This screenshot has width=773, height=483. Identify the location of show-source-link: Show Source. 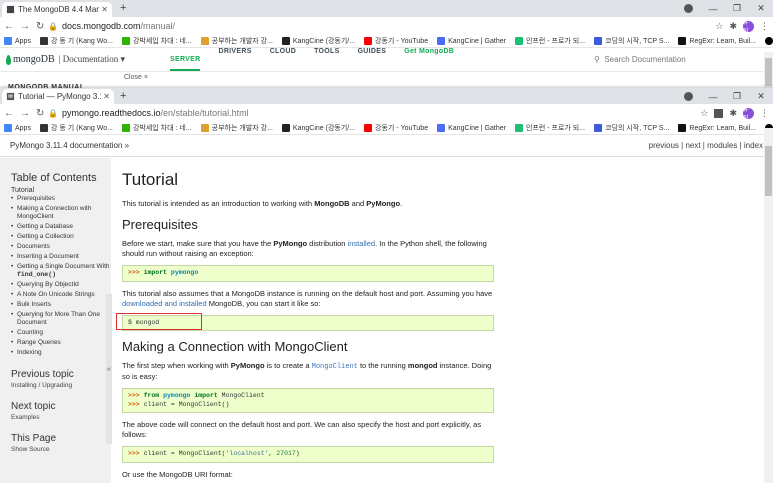
(61, 449).